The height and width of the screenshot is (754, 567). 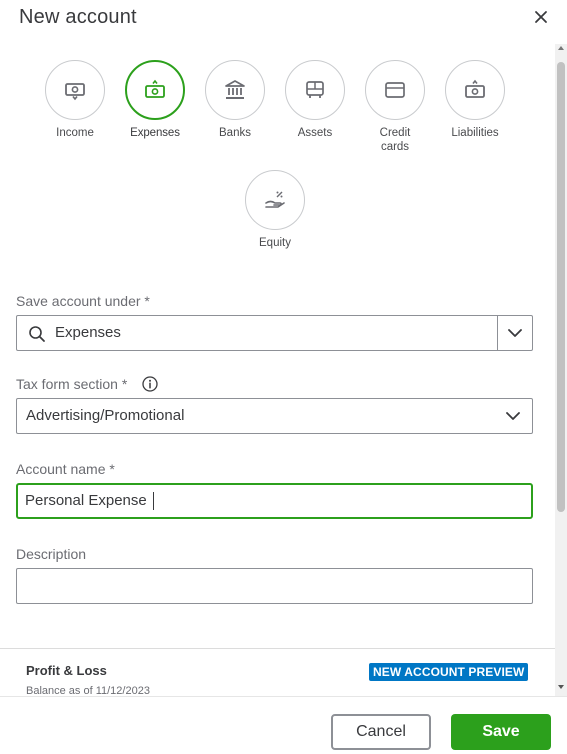 What do you see at coordinates (561, 687) in the screenshot?
I see `scroll-down-arrow` at bounding box center [561, 687].